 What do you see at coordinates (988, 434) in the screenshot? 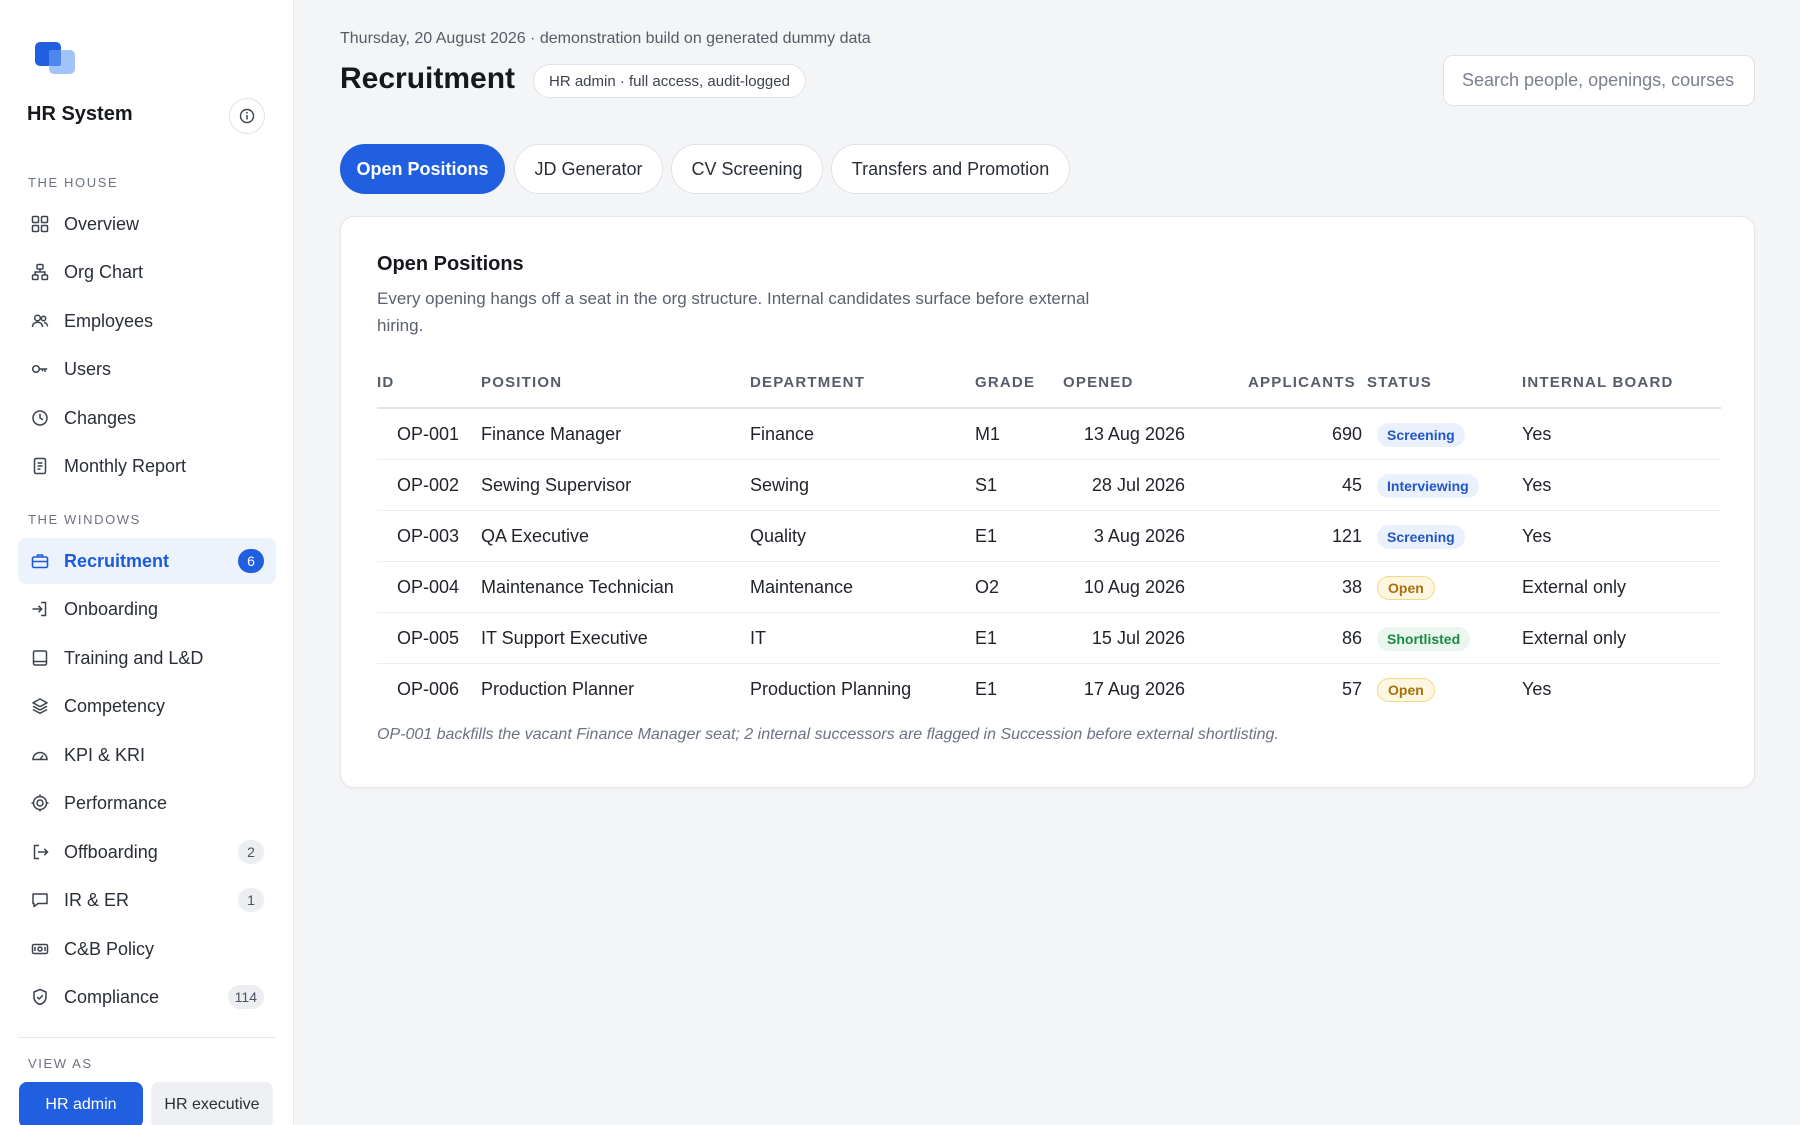
I see `row-grade: M1` at bounding box center [988, 434].